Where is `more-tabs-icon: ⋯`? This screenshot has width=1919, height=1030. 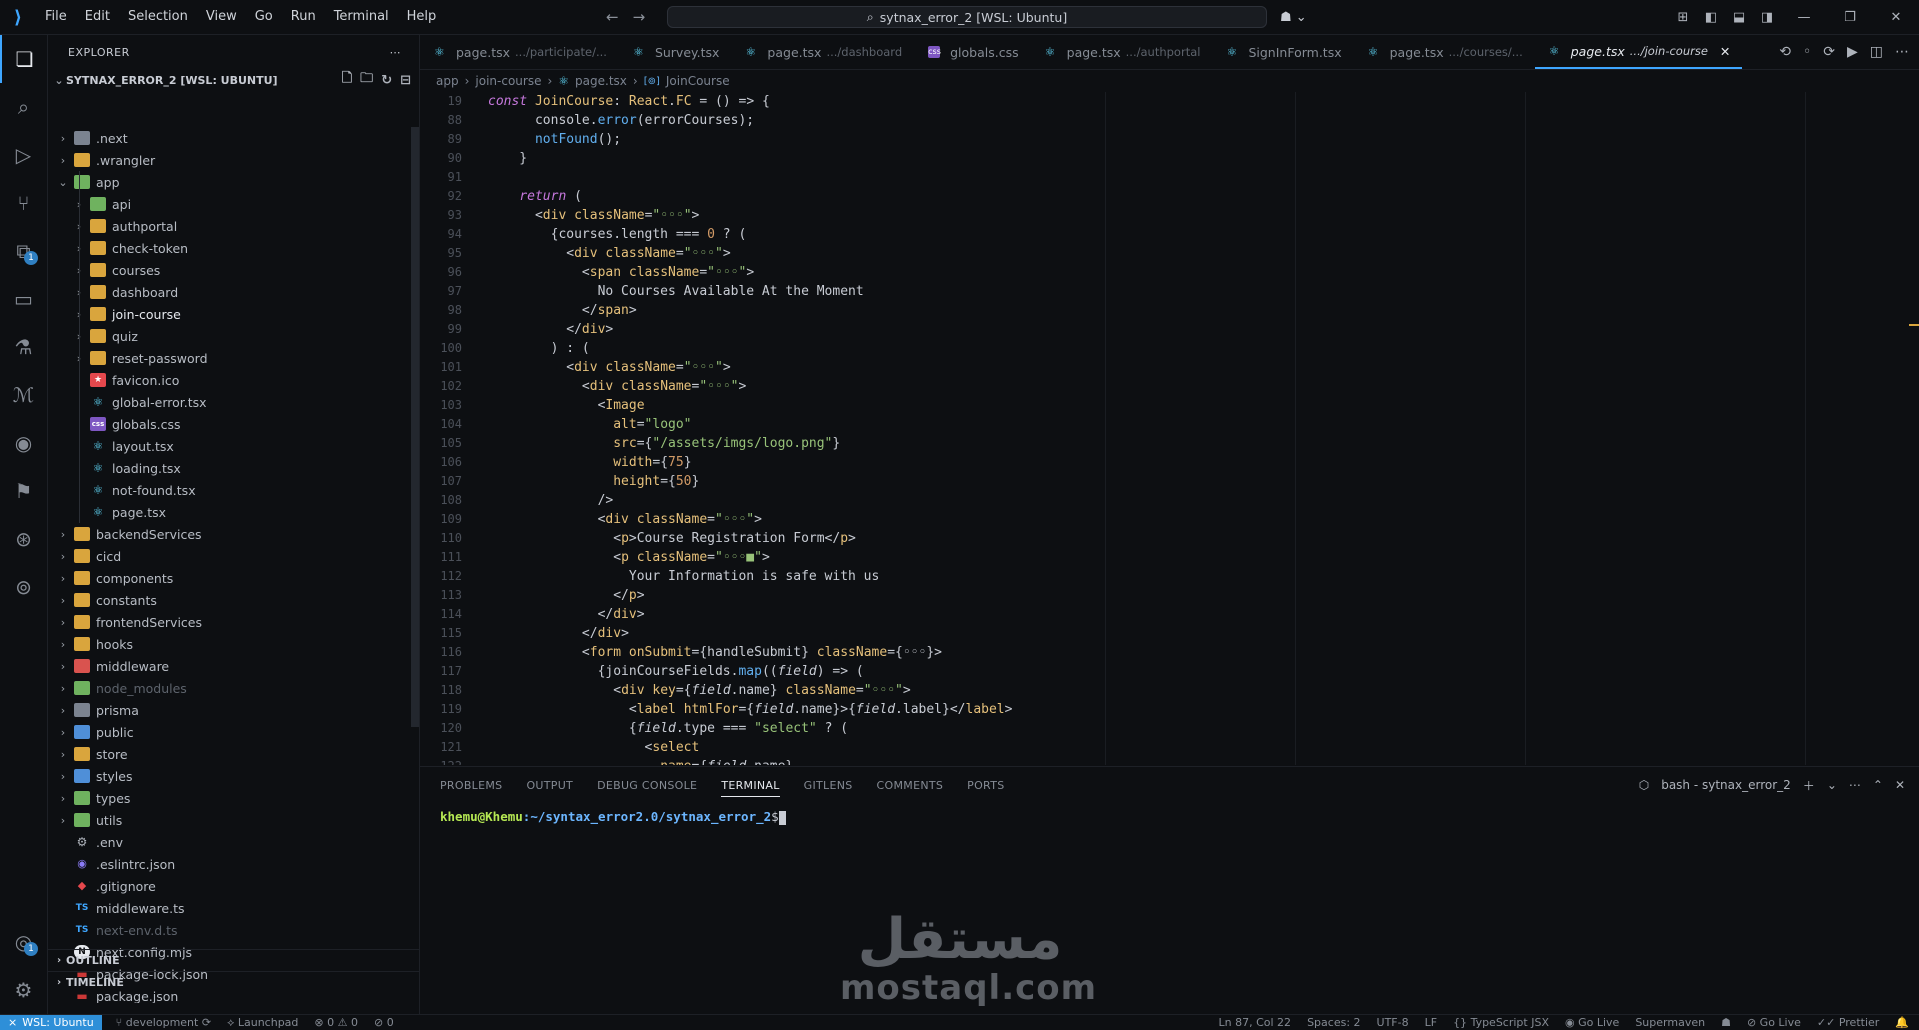 more-tabs-icon: ⋯ is located at coordinates (1902, 52).